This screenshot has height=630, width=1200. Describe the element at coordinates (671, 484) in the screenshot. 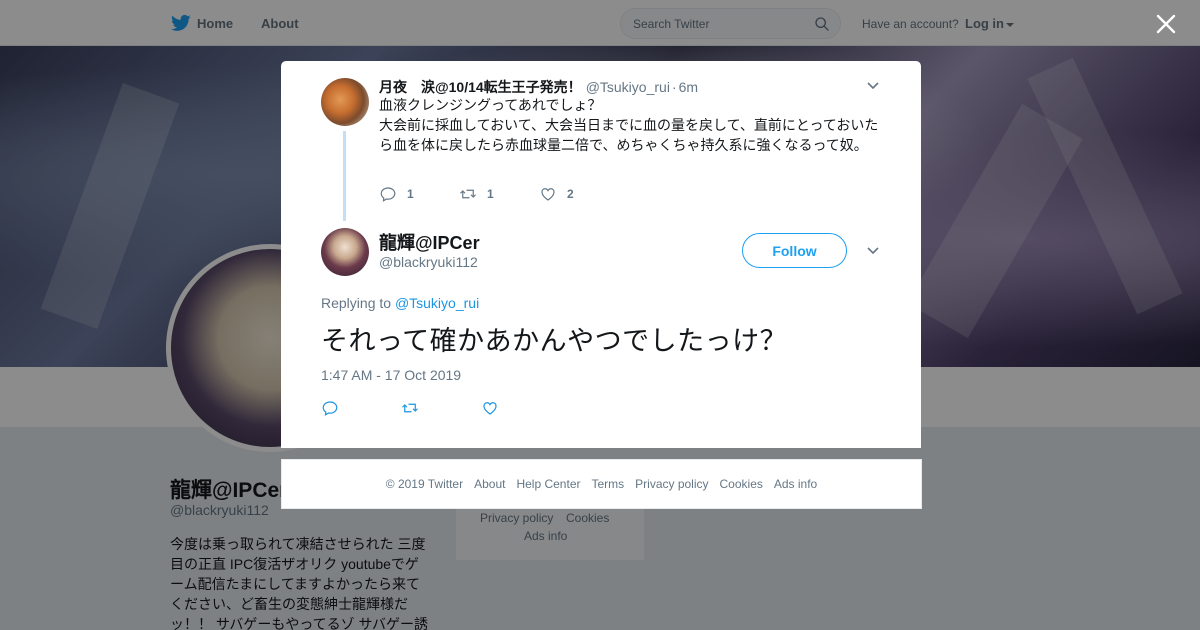

I see `footer-link-privacy: Privacy policy` at that location.